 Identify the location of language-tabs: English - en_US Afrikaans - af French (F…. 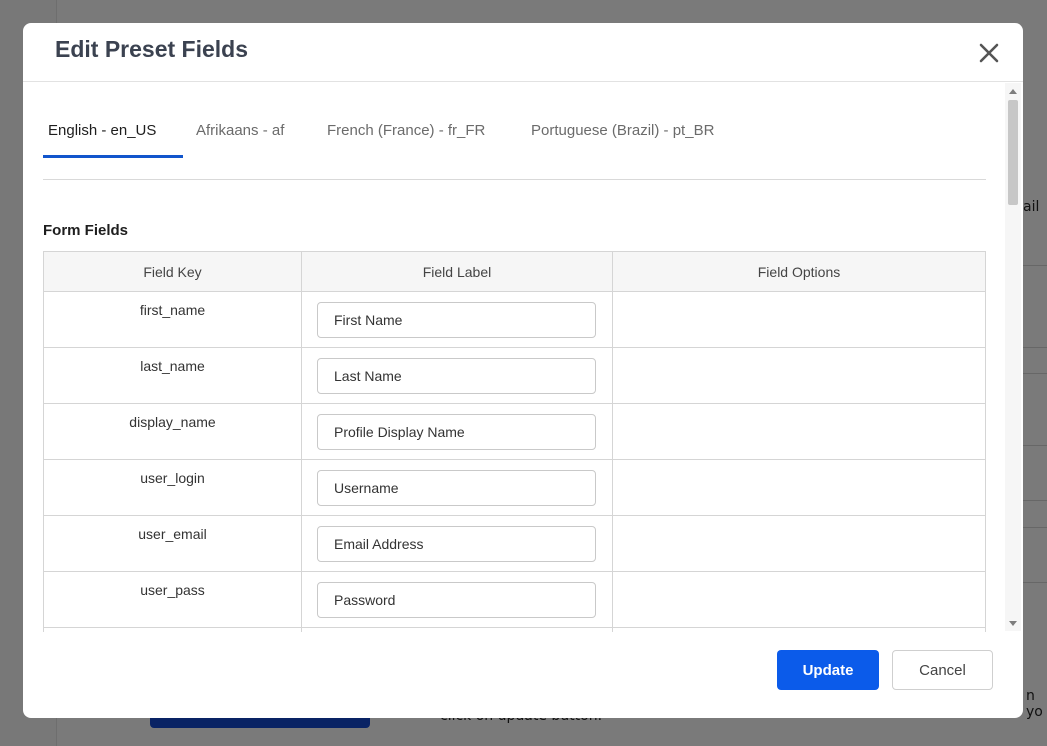
(514, 131).